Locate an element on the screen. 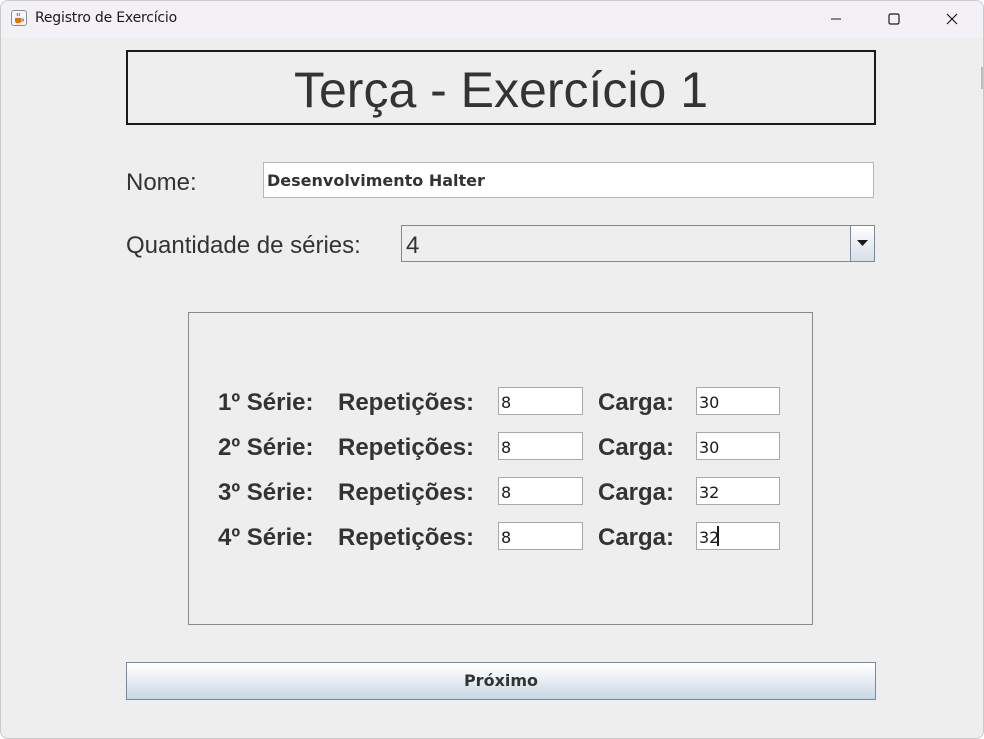 The image size is (984, 739). dropdown-arrow-button is located at coordinates (862, 243).